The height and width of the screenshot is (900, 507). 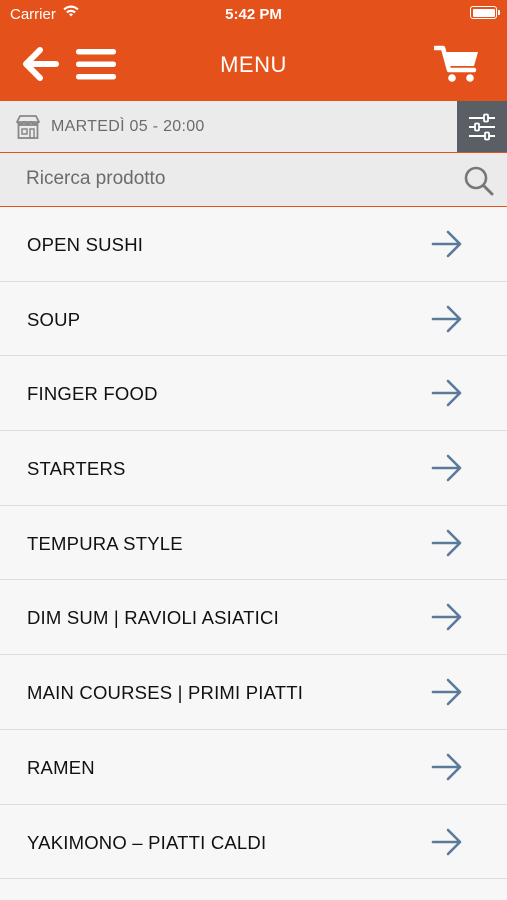 What do you see at coordinates (253, 319) in the screenshot?
I see `category-row-soup: SOUP` at bounding box center [253, 319].